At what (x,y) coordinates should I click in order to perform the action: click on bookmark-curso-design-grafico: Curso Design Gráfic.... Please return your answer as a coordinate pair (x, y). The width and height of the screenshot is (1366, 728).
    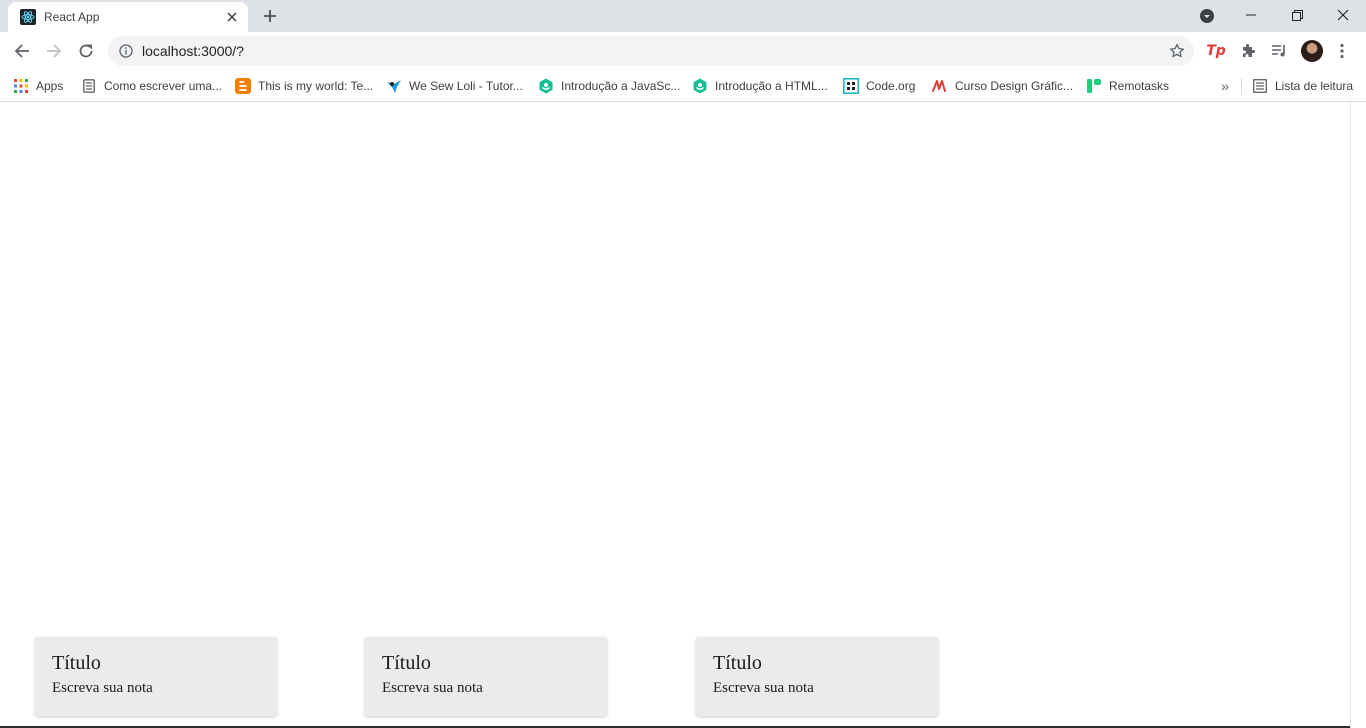
    Looking at the image, I should click on (1002, 86).